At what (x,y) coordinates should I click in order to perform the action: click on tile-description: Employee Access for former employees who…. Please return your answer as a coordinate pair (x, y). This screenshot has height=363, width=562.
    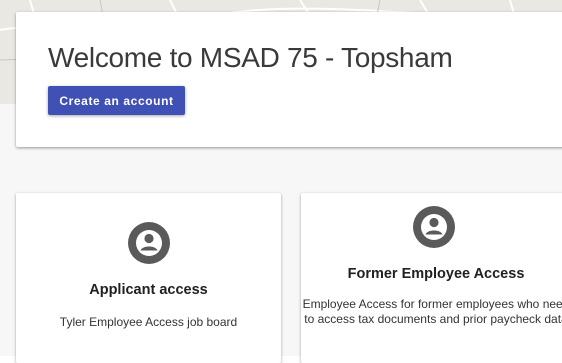
    Looking at the image, I should click on (432, 311).